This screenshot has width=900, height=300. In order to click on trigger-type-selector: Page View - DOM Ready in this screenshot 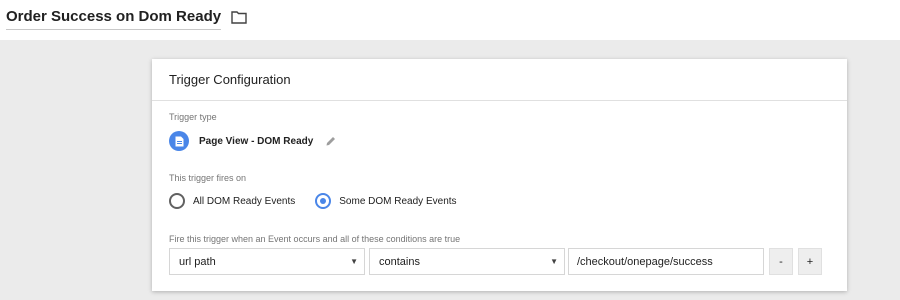, I will do `click(253, 141)`.